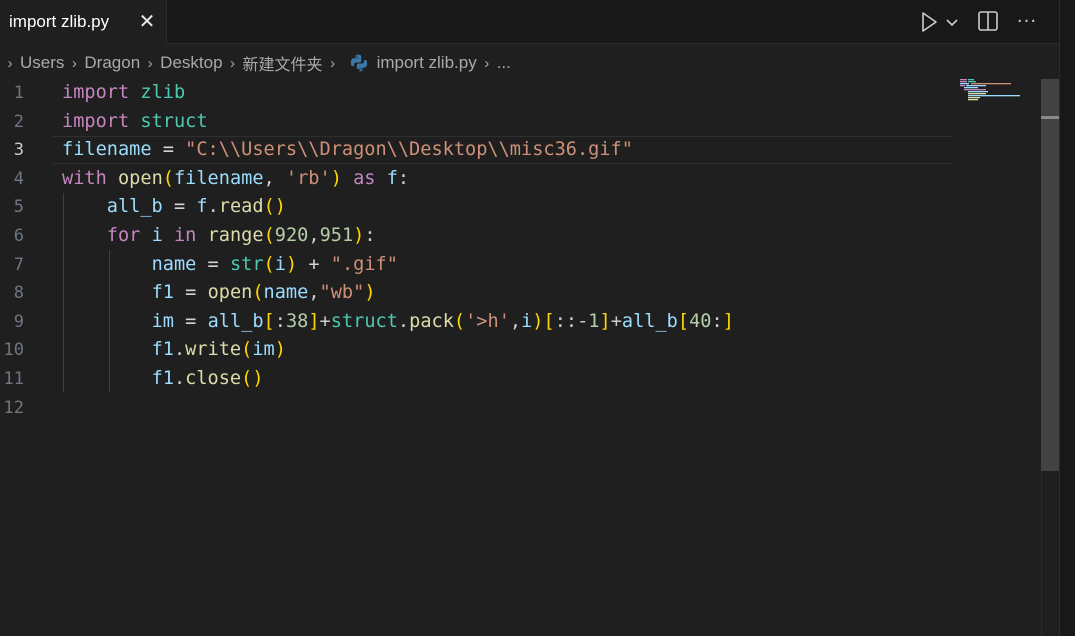 The image size is (1075, 636). What do you see at coordinates (952, 22) in the screenshot?
I see `chevron-down-icon` at bounding box center [952, 22].